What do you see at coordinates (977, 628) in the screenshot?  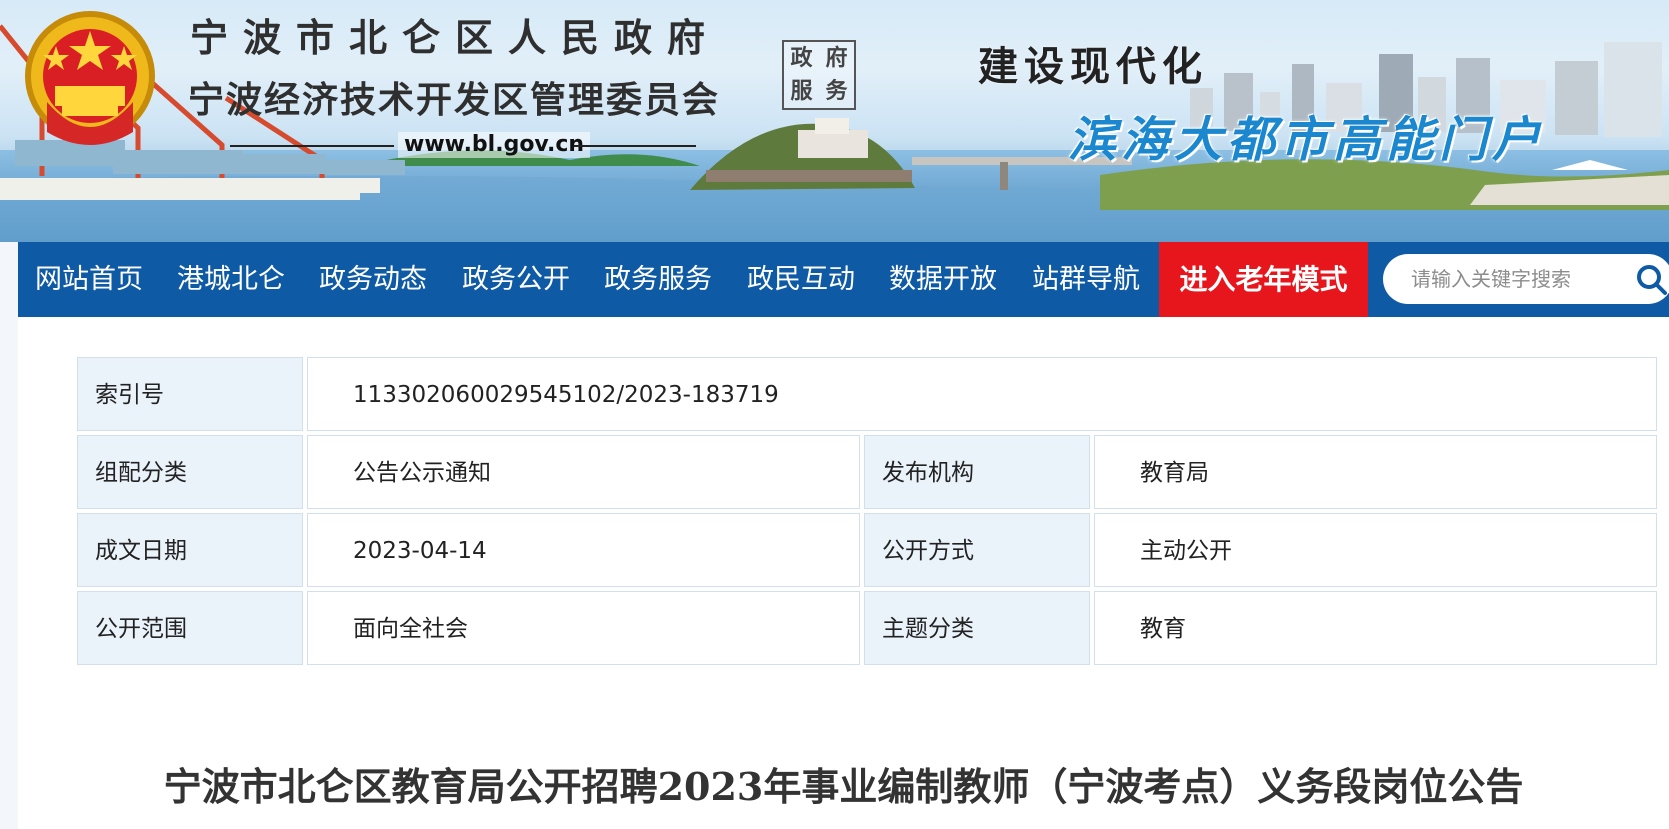 I see `topic-label: 主题分类` at bounding box center [977, 628].